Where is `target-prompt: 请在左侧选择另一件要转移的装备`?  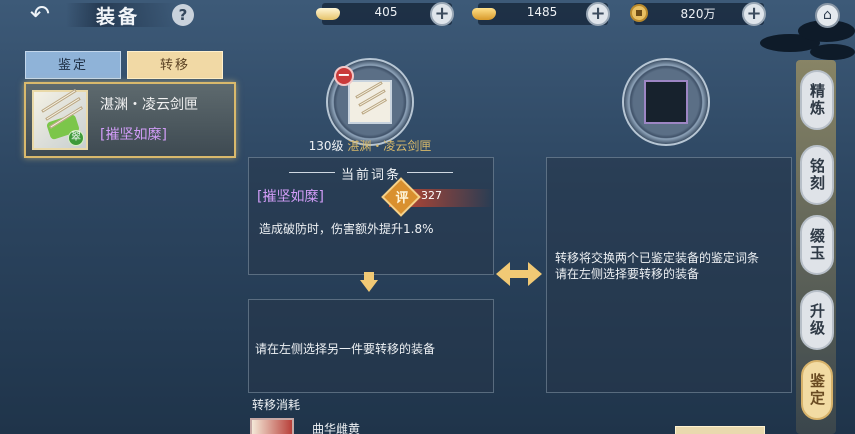
target-prompt: 请在左侧选择另一件要转移的装备 is located at coordinates (345, 349).